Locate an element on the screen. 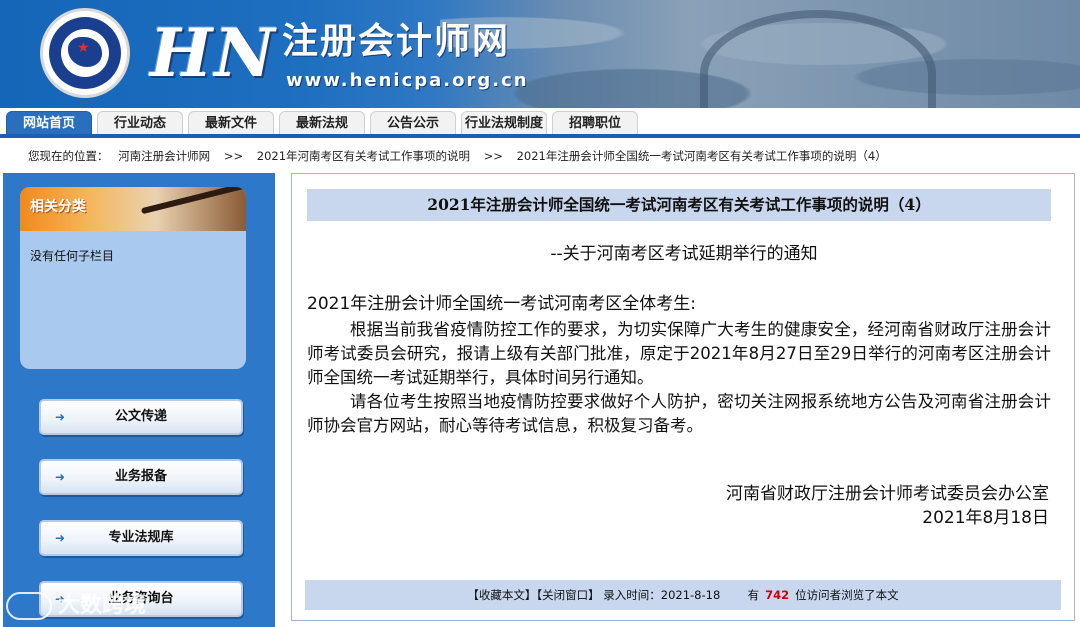 The image size is (1080, 627). article-greeting: 2021年注册会计师全国统一考试河南考区全体考生: is located at coordinates (501, 304).